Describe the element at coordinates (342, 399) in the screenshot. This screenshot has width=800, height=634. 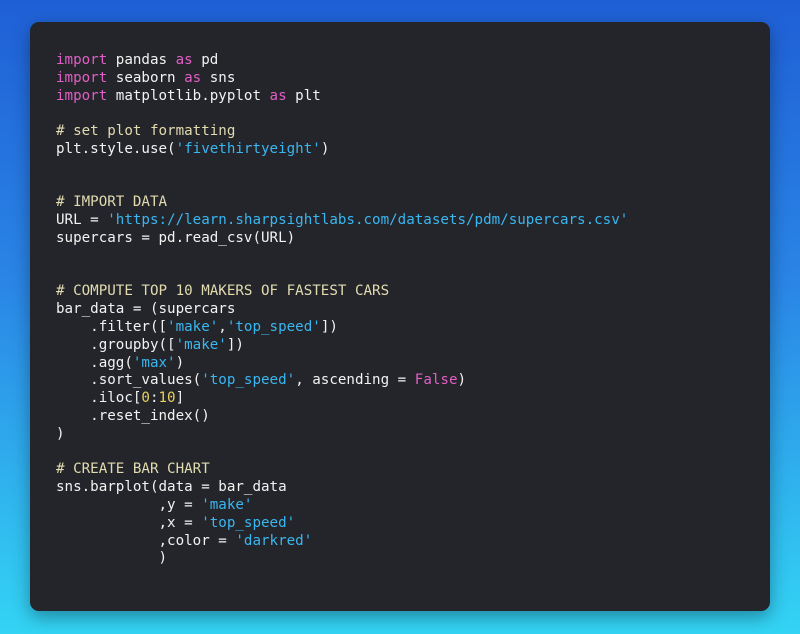
I see `code-line: .iloc[0:10]` at that location.